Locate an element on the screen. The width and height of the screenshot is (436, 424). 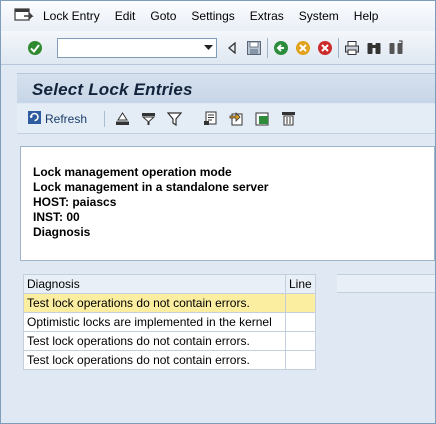
menu-goto: Goto is located at coordinates (163, 16).